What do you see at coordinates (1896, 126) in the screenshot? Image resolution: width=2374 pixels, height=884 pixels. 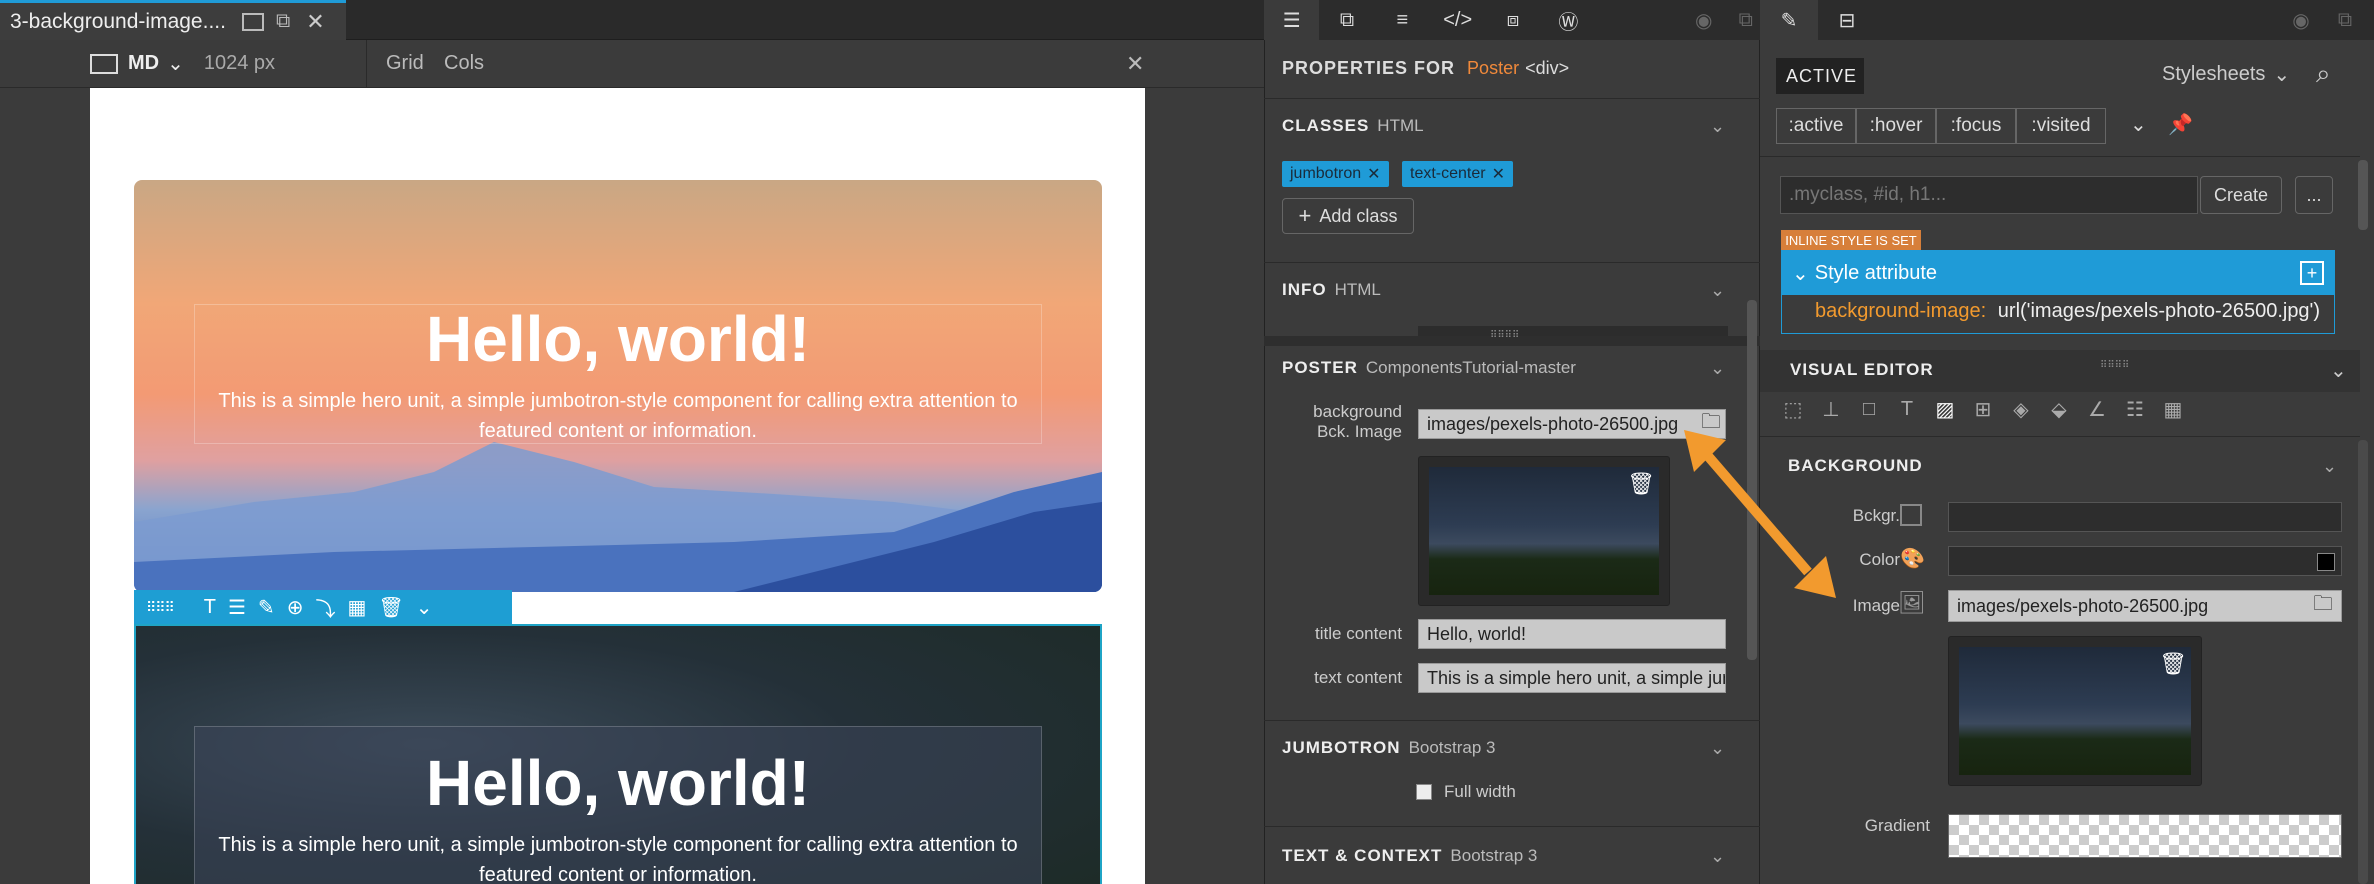 I see `state-hover-button: :hover` at bounding box center [1896, 126].